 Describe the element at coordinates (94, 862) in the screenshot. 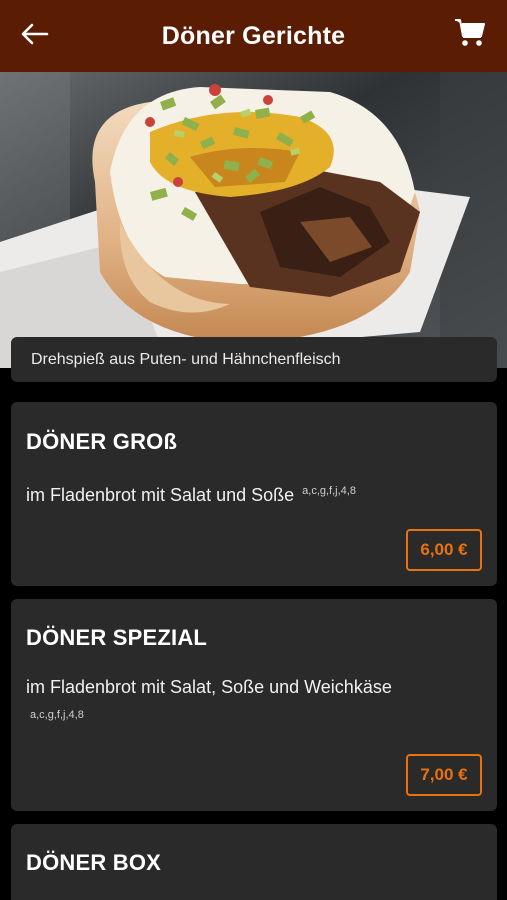

I see `item-name: DÖNER BOX` at that location.